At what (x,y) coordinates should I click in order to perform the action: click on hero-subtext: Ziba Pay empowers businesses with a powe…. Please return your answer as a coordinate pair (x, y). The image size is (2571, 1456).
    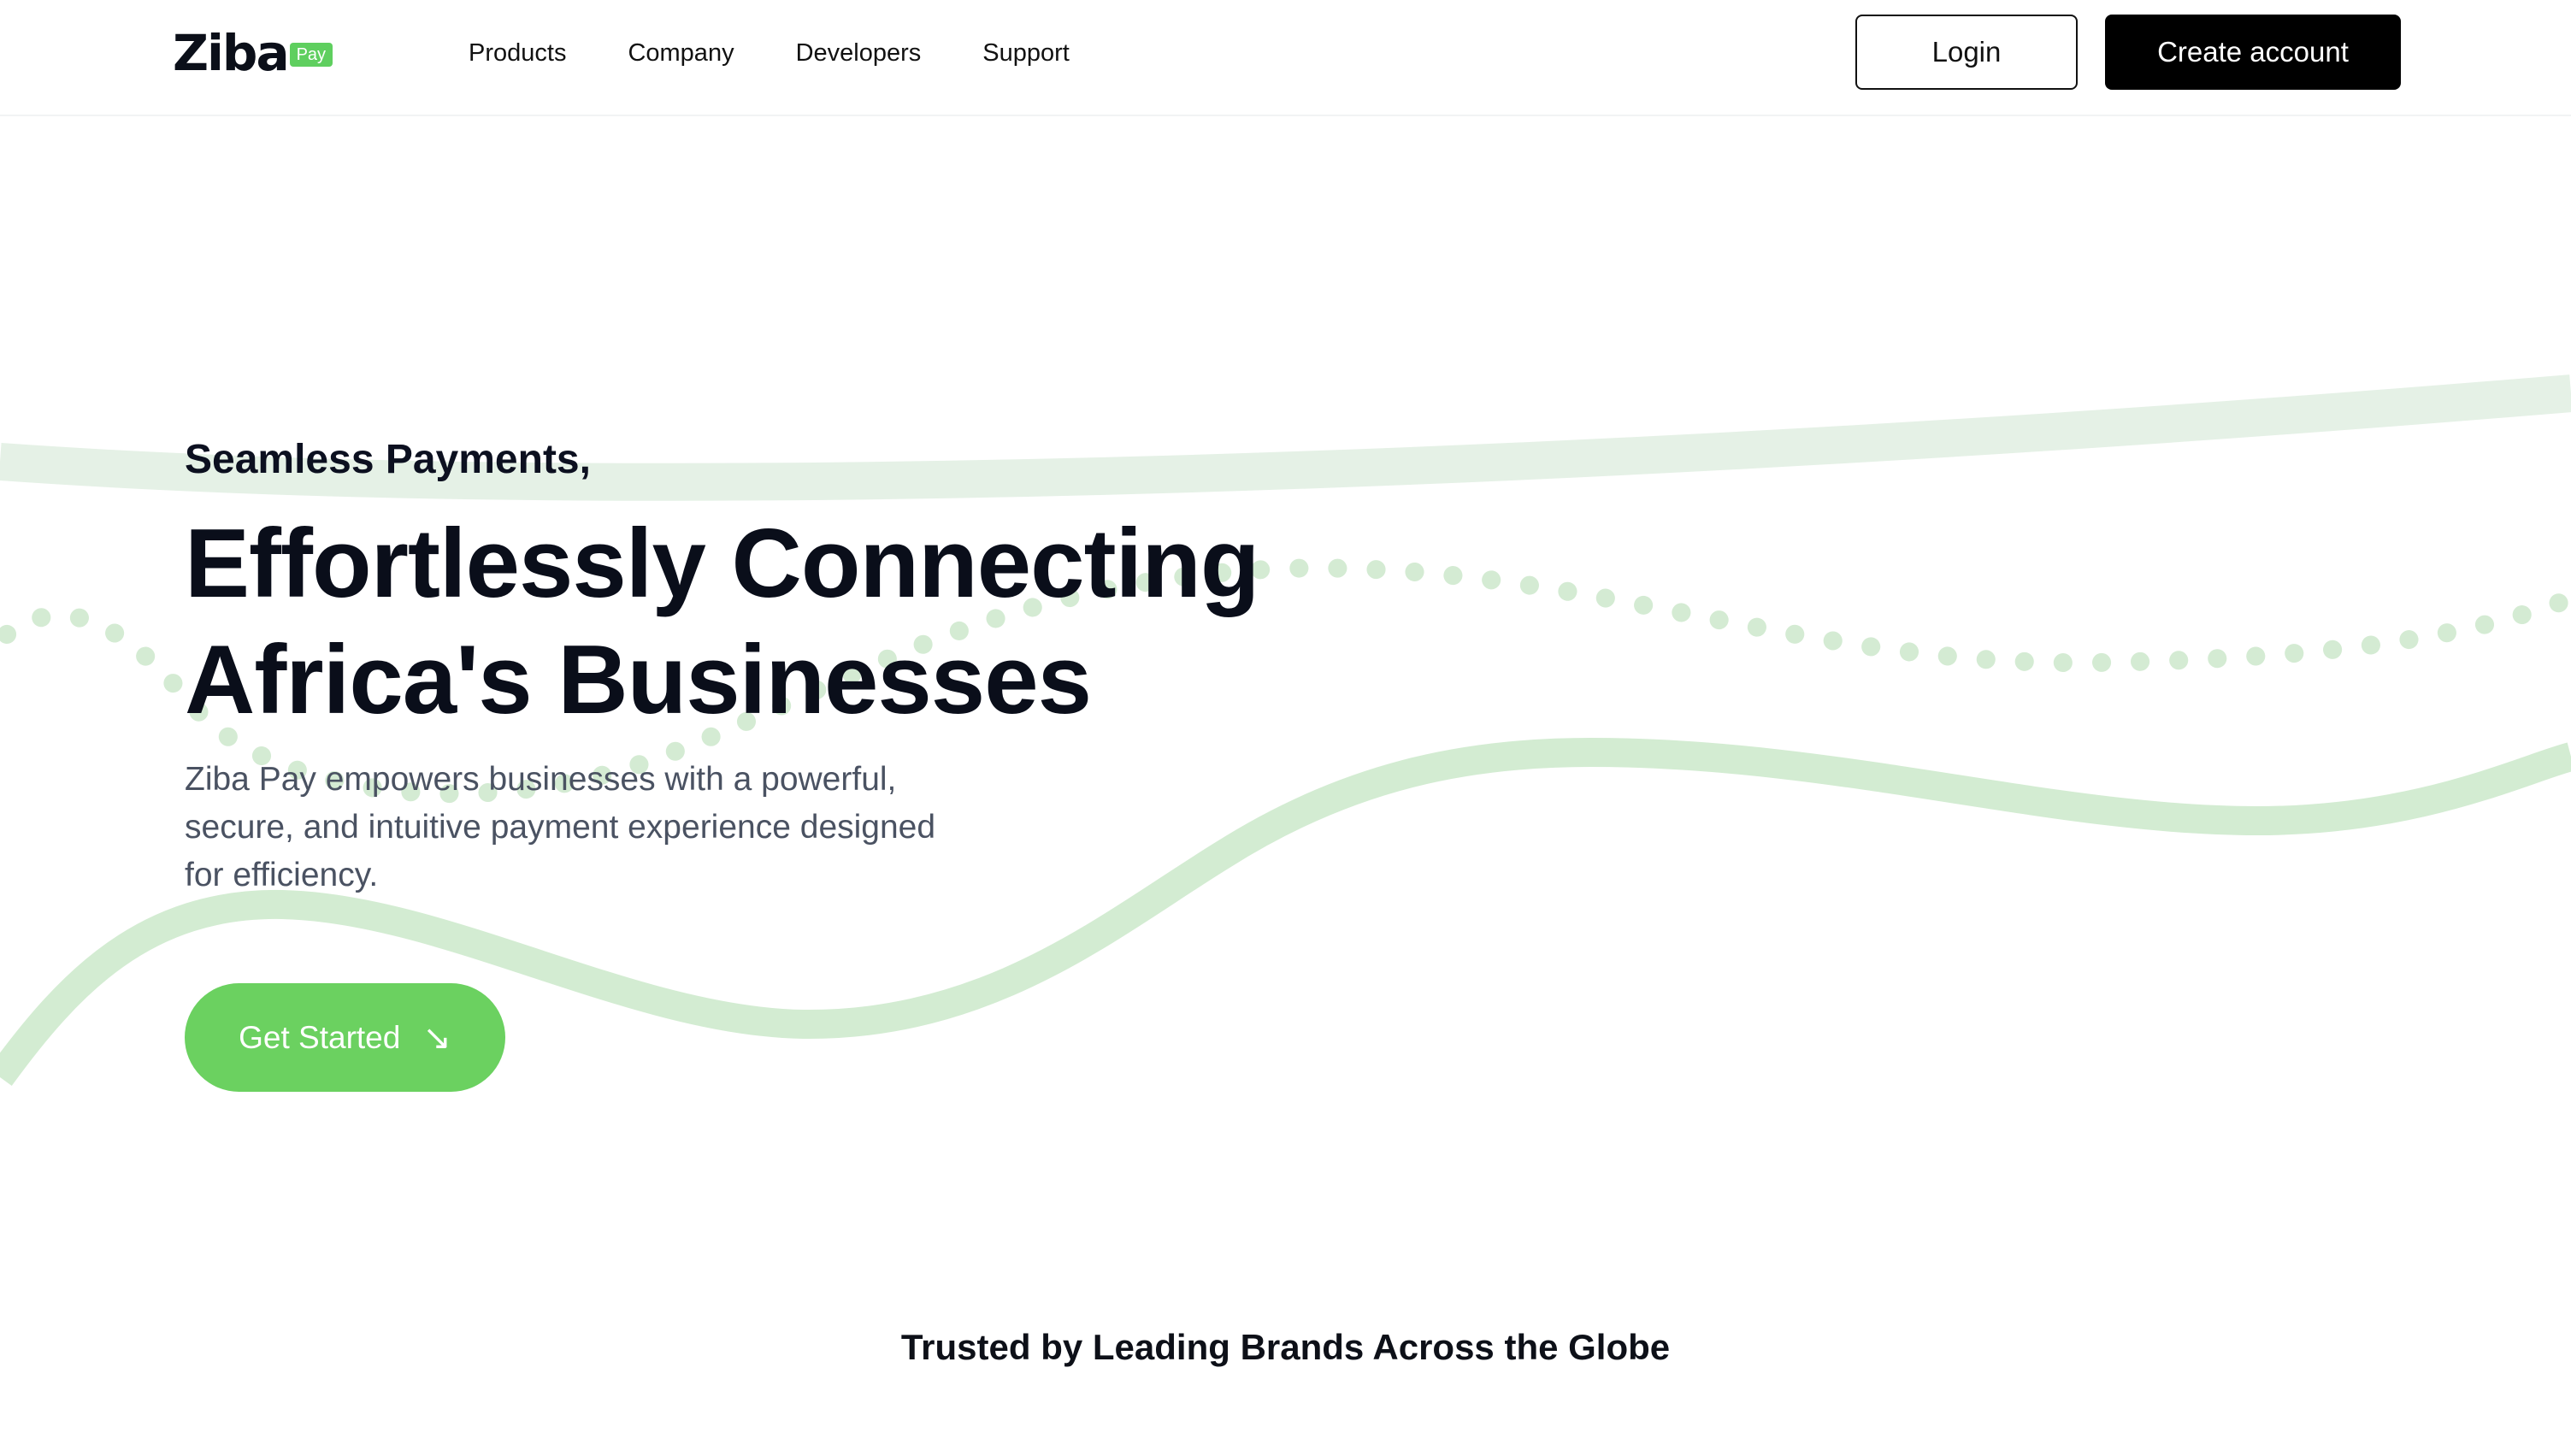
    Looking at the image, I should click on (560, 827).